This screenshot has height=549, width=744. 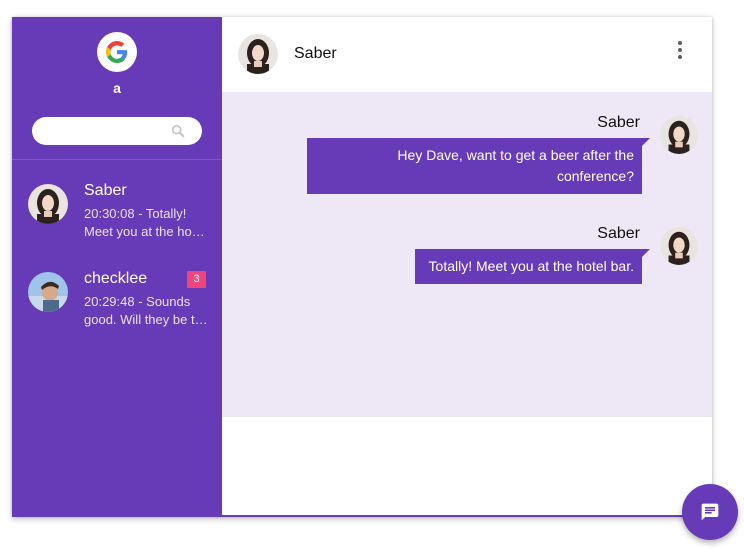 What do you see at coordinates (178, 131) in the screenshot?
I see `search-icon` at bounding box center [178, 131].